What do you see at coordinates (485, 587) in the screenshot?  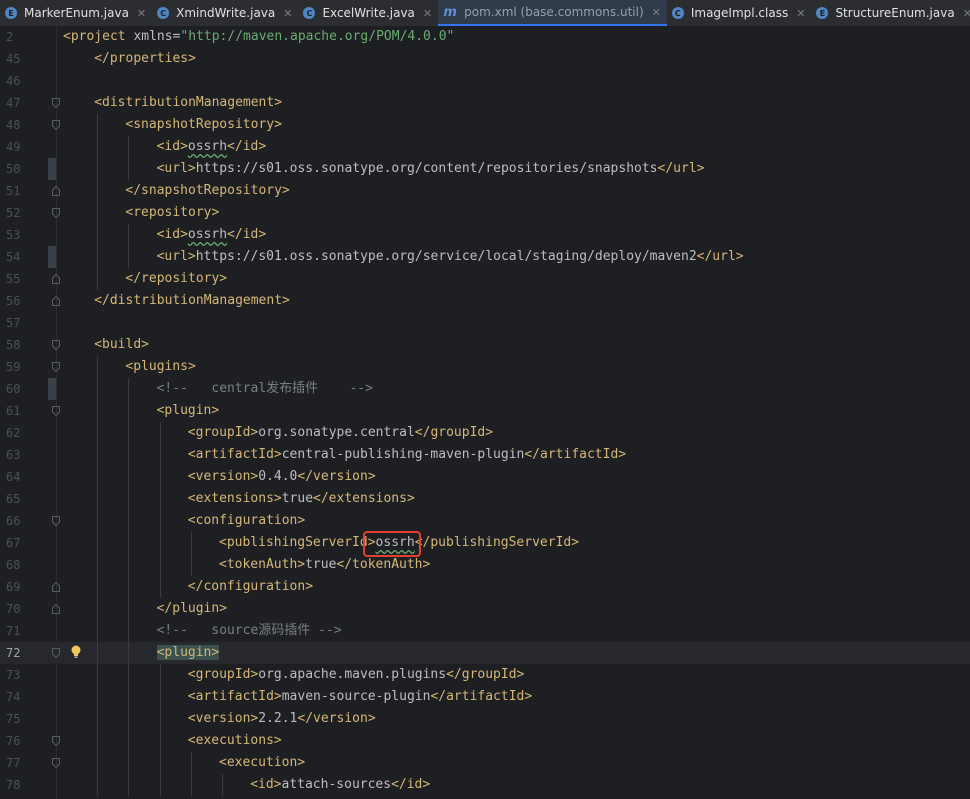 I see `code-line: 69 </configuration>` at bounding box center [485, 587].